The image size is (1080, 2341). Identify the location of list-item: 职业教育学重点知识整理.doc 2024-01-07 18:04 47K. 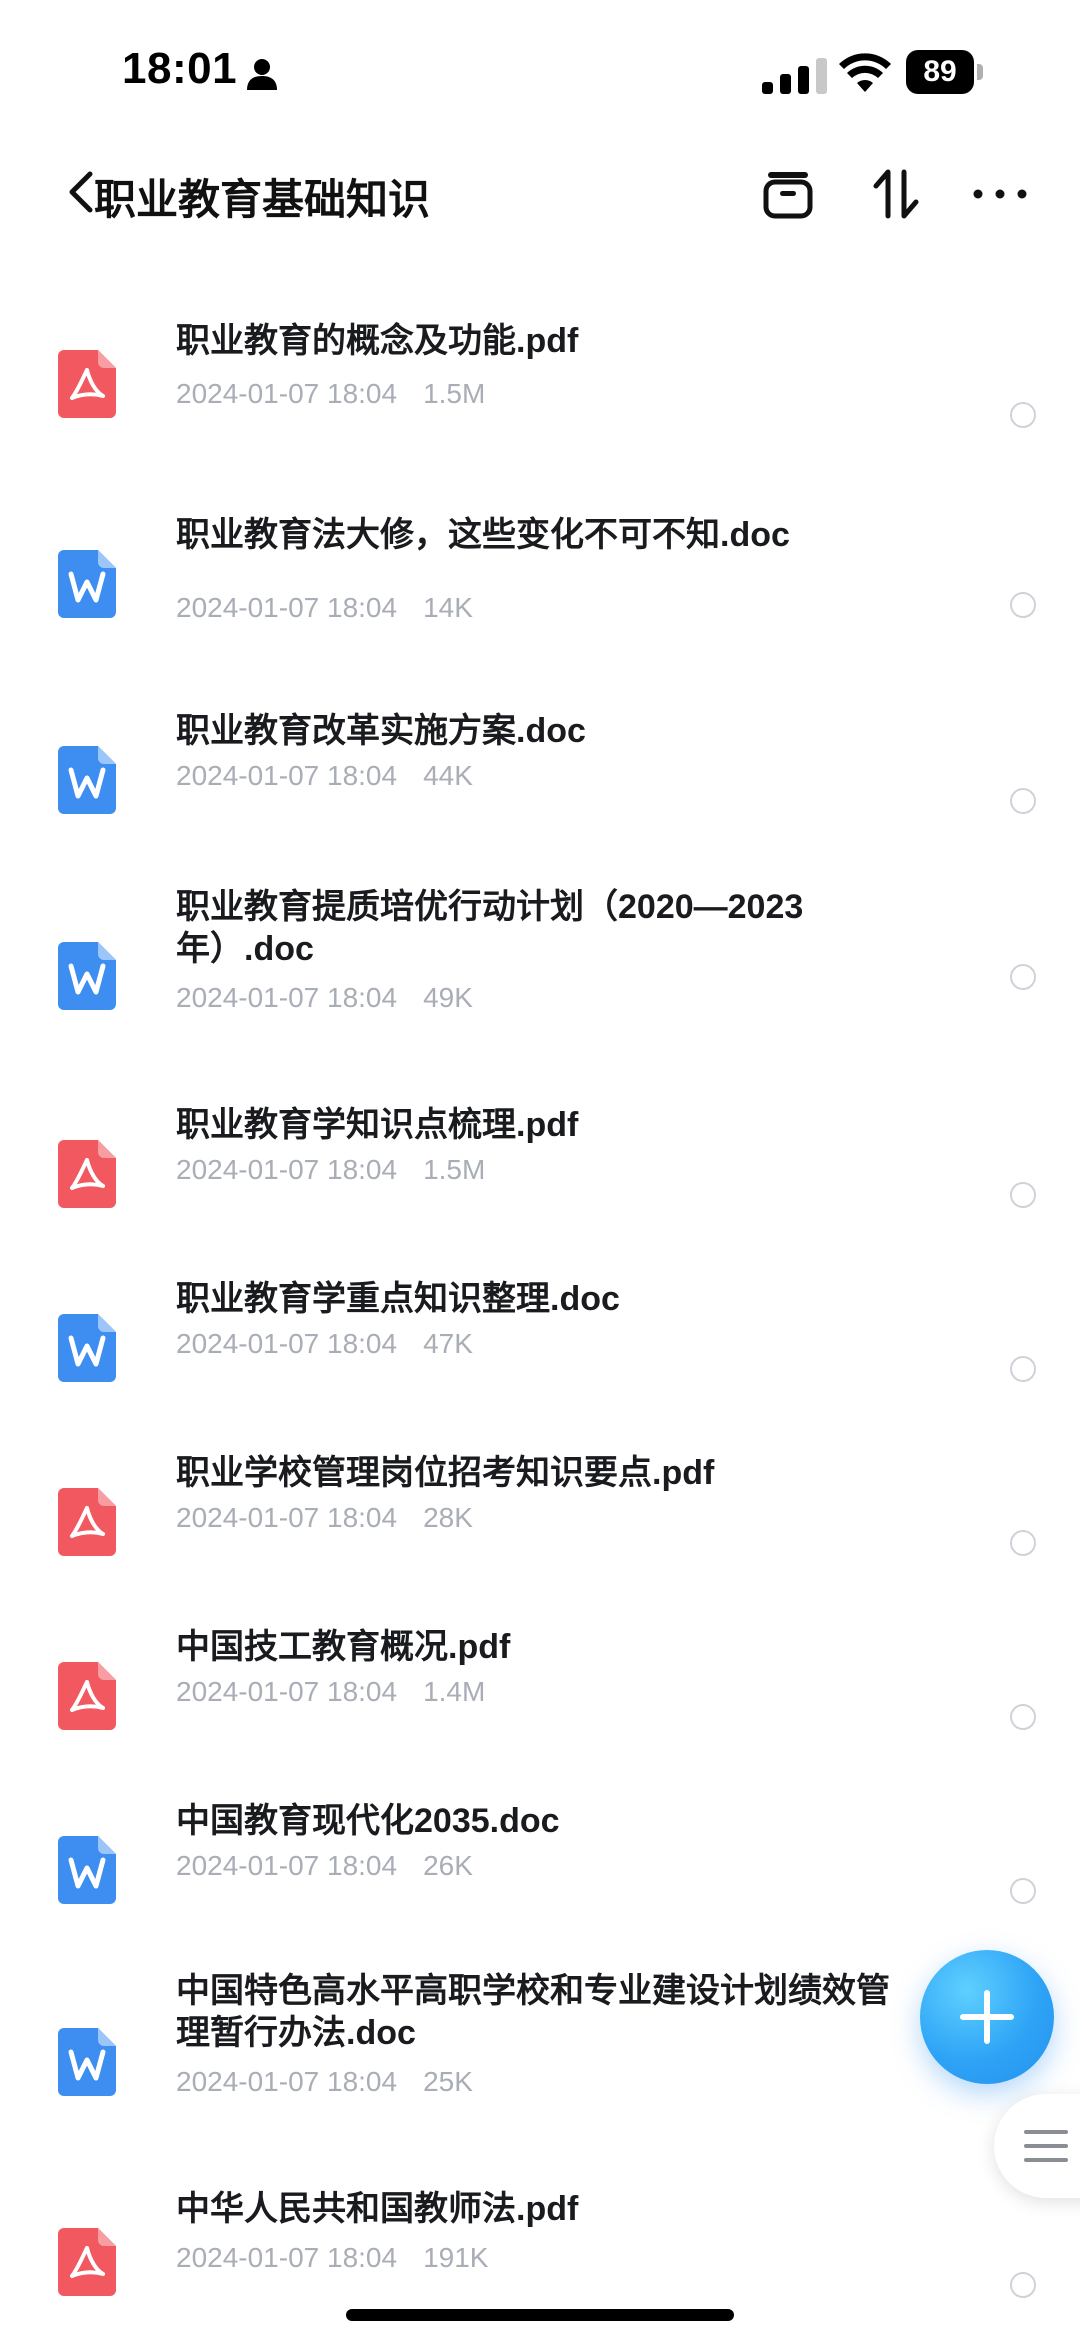
(540, 1343).